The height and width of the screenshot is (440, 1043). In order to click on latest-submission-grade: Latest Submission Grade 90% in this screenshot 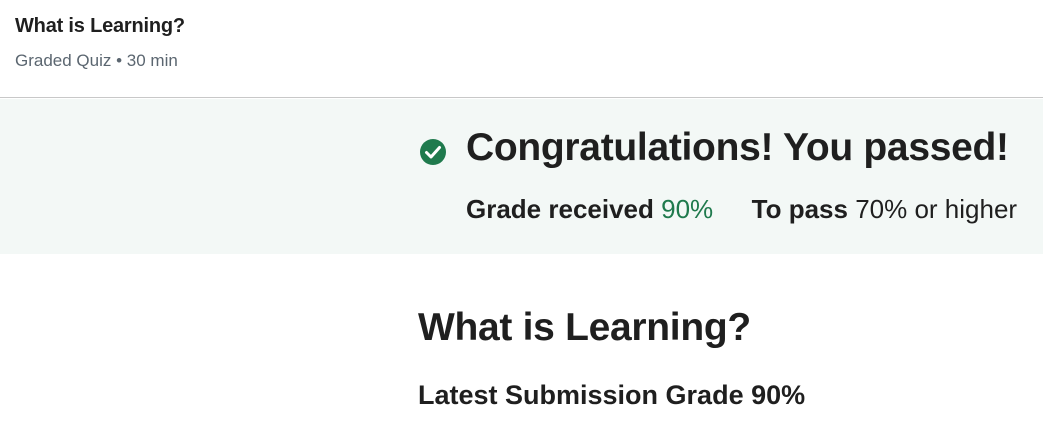, I will do `click(612, 395)`.